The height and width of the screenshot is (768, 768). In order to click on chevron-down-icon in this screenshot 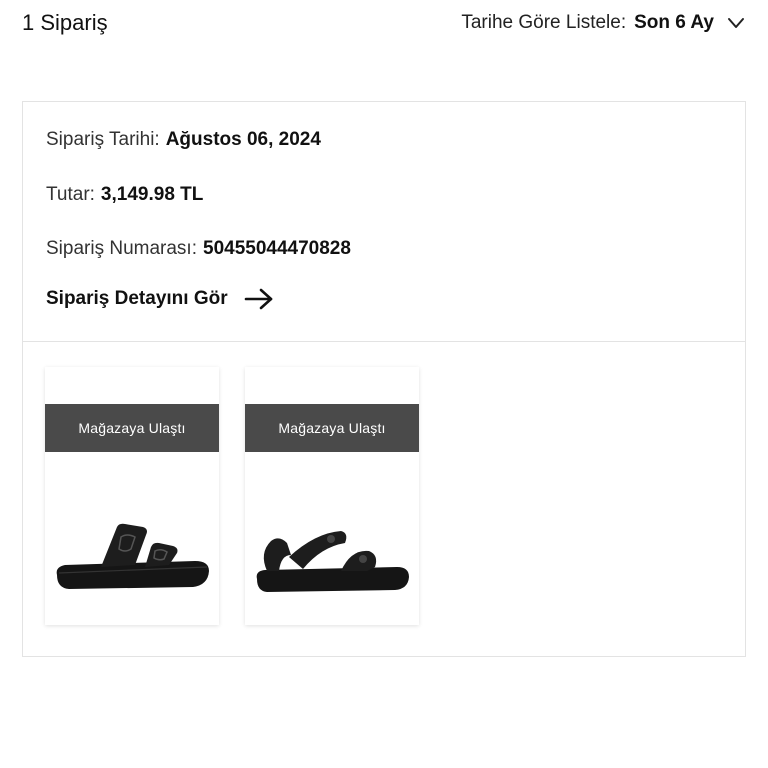, I will do `click(736, 23)`.